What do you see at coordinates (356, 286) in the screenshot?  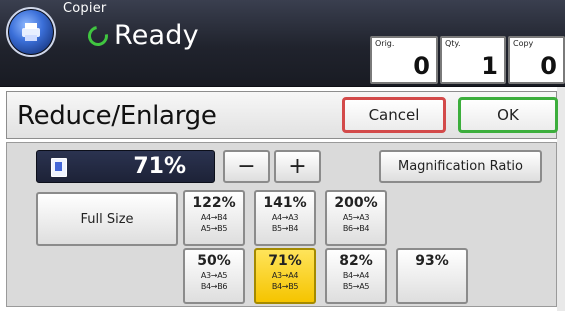 I see `preset-size-line: B5→A5` at bounding box center [356, 286].